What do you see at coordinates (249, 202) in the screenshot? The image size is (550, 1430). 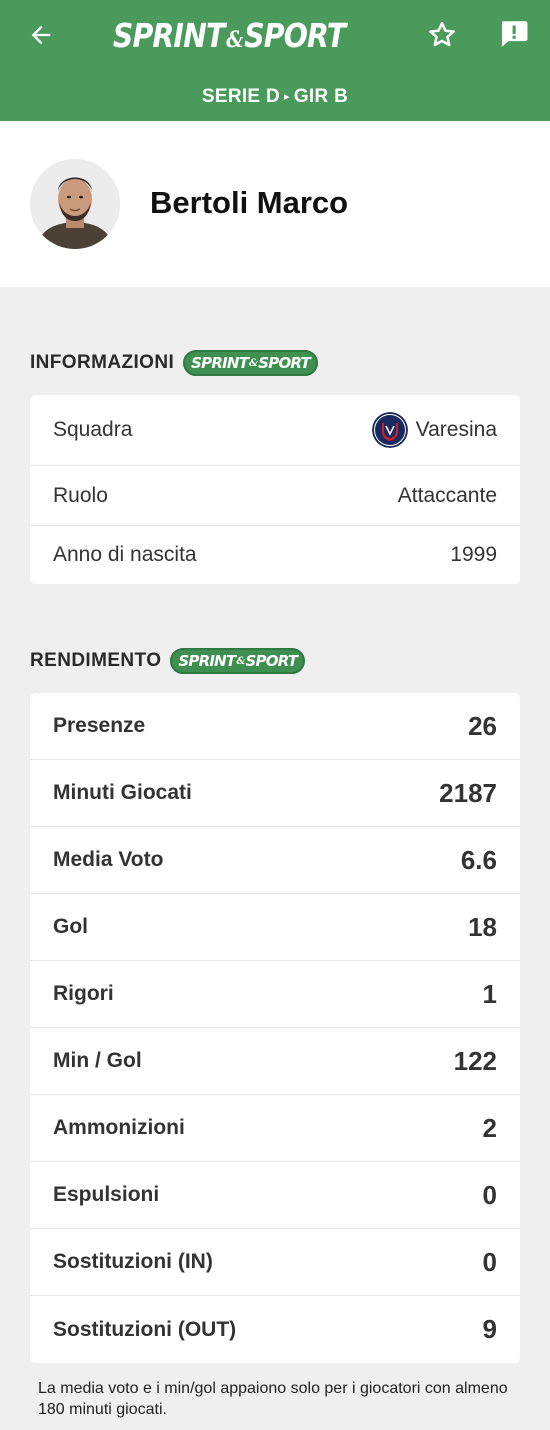 I see `player-name: Bertoli Marco` at bounding box center [249, 202].